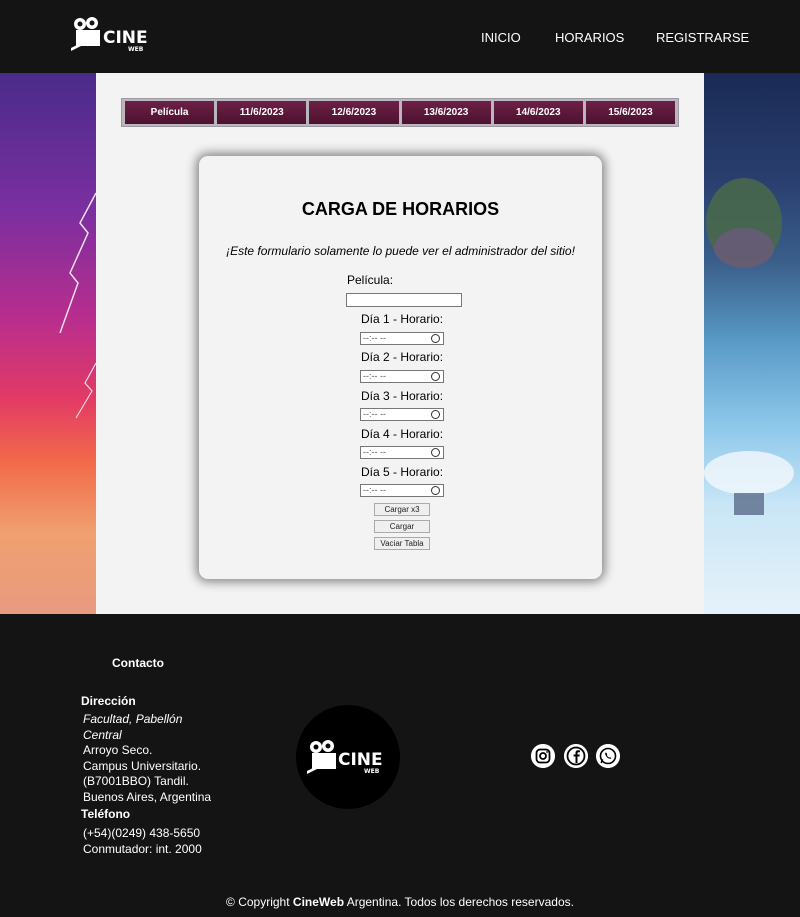 The width and height of the screenshot is (800, 917). What do you see at coordinates (354, 112) in the screenshot?
I see `table-header-day-2: 12/6/2023` at bounding box center [354, 112].